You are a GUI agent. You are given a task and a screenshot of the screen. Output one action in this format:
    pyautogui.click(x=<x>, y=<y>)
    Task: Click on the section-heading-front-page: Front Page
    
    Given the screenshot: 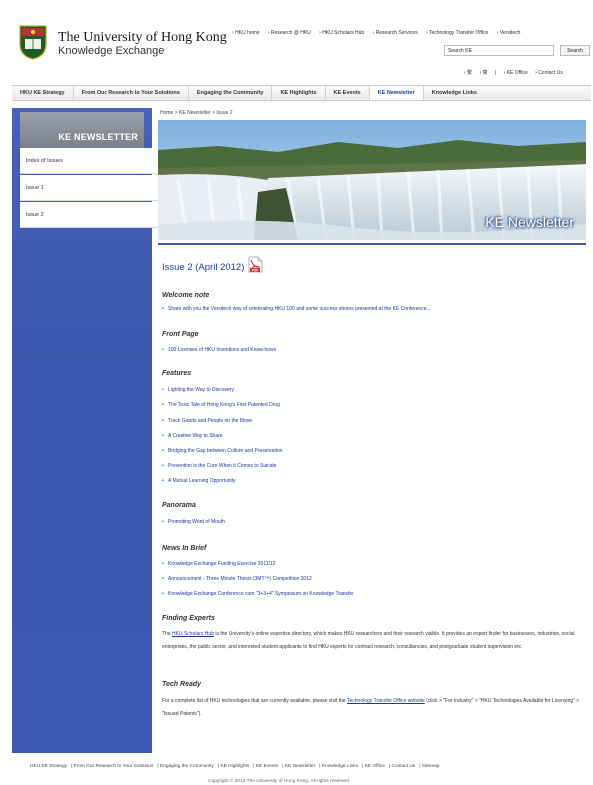 What is the action you would take?
    pyautogui.click(x=180, y=334)
    